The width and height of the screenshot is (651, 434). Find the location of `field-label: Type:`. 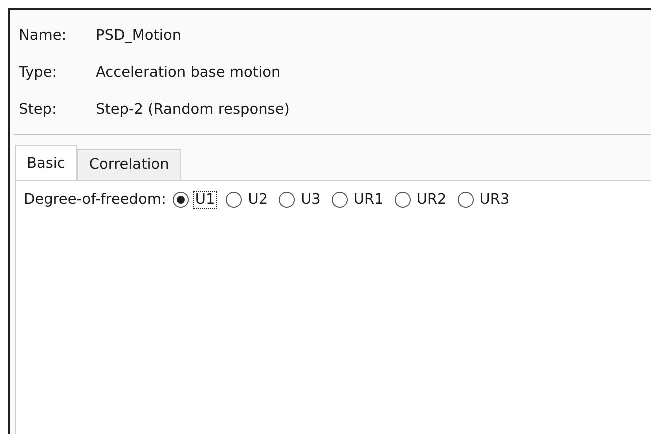

field-label: Type: is located at coordinates (38, 73).